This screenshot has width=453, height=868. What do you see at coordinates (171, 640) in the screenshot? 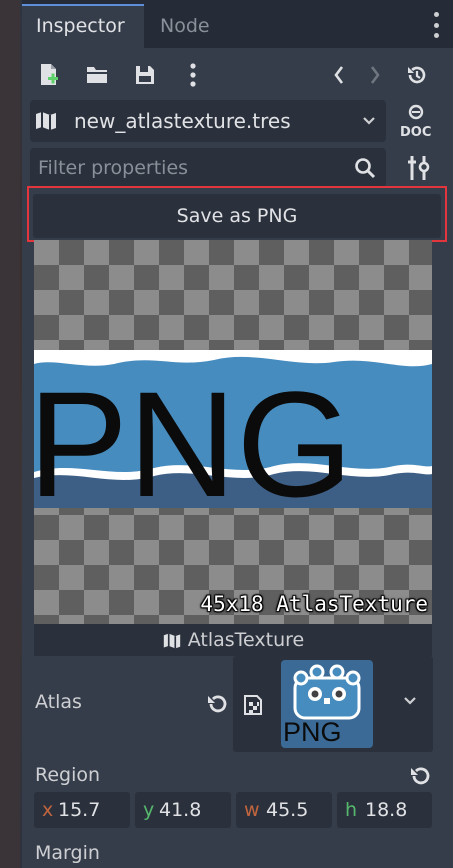
I see `atlas-texture-icon` at bounding box center [171, 640].